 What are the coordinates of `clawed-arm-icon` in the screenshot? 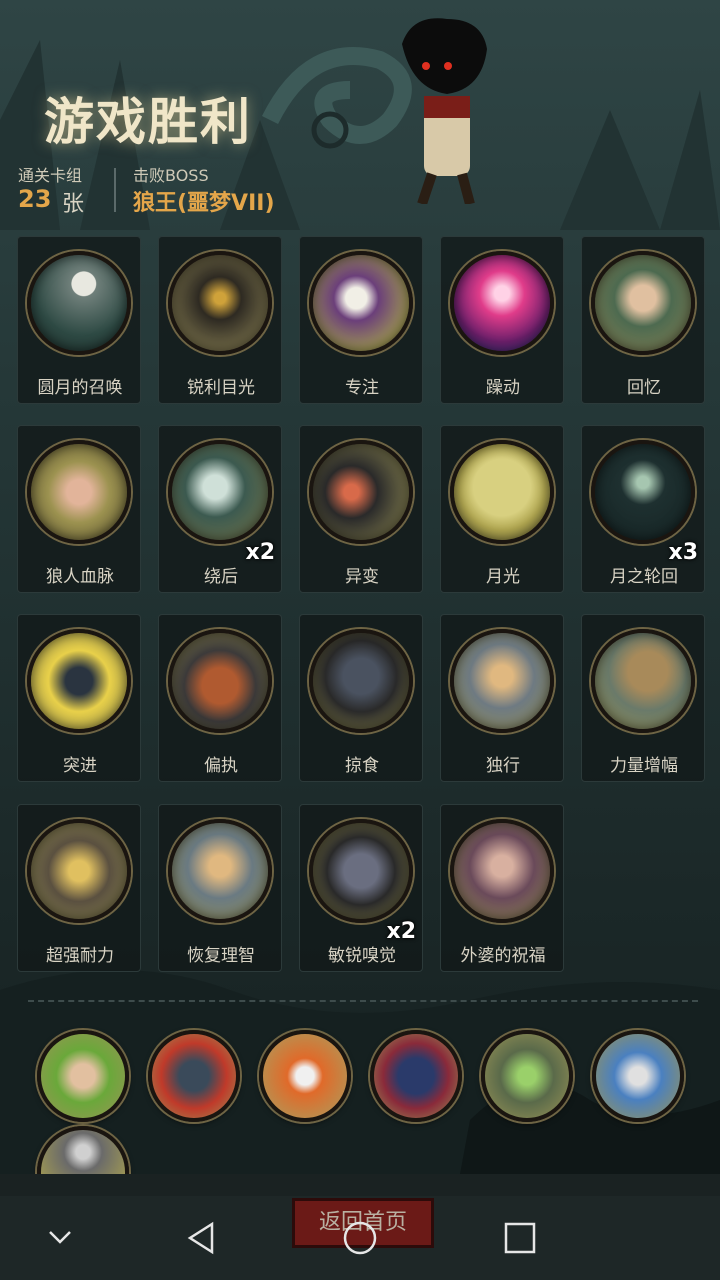 It's located at (79, 492).